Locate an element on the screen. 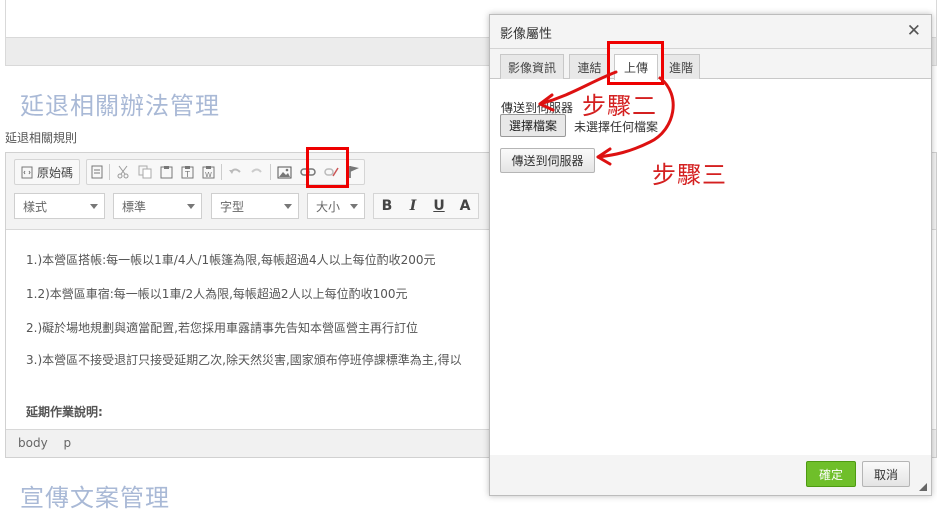 The width and height of the screenshot is (937, 516). annotation-arrow-upload-to-label is located at coordinates (578, 88).